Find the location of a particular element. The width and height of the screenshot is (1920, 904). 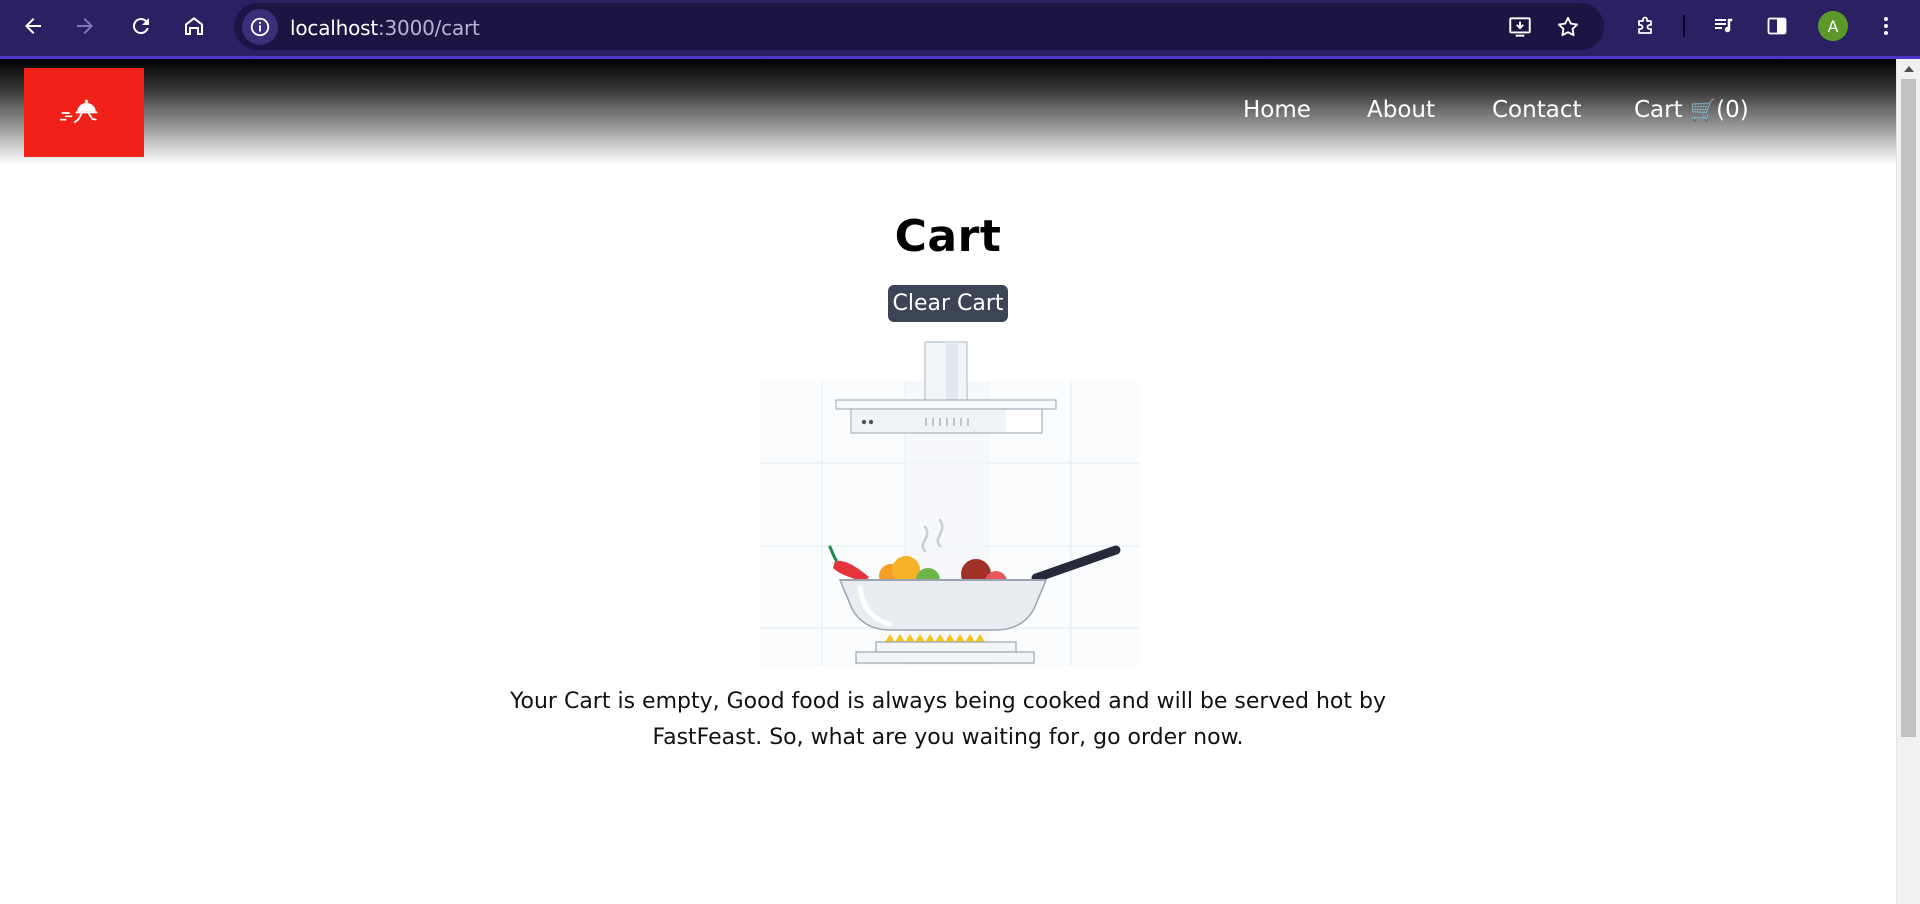

scroll-up-arrow-icon is located at coordinates (1909, 69).